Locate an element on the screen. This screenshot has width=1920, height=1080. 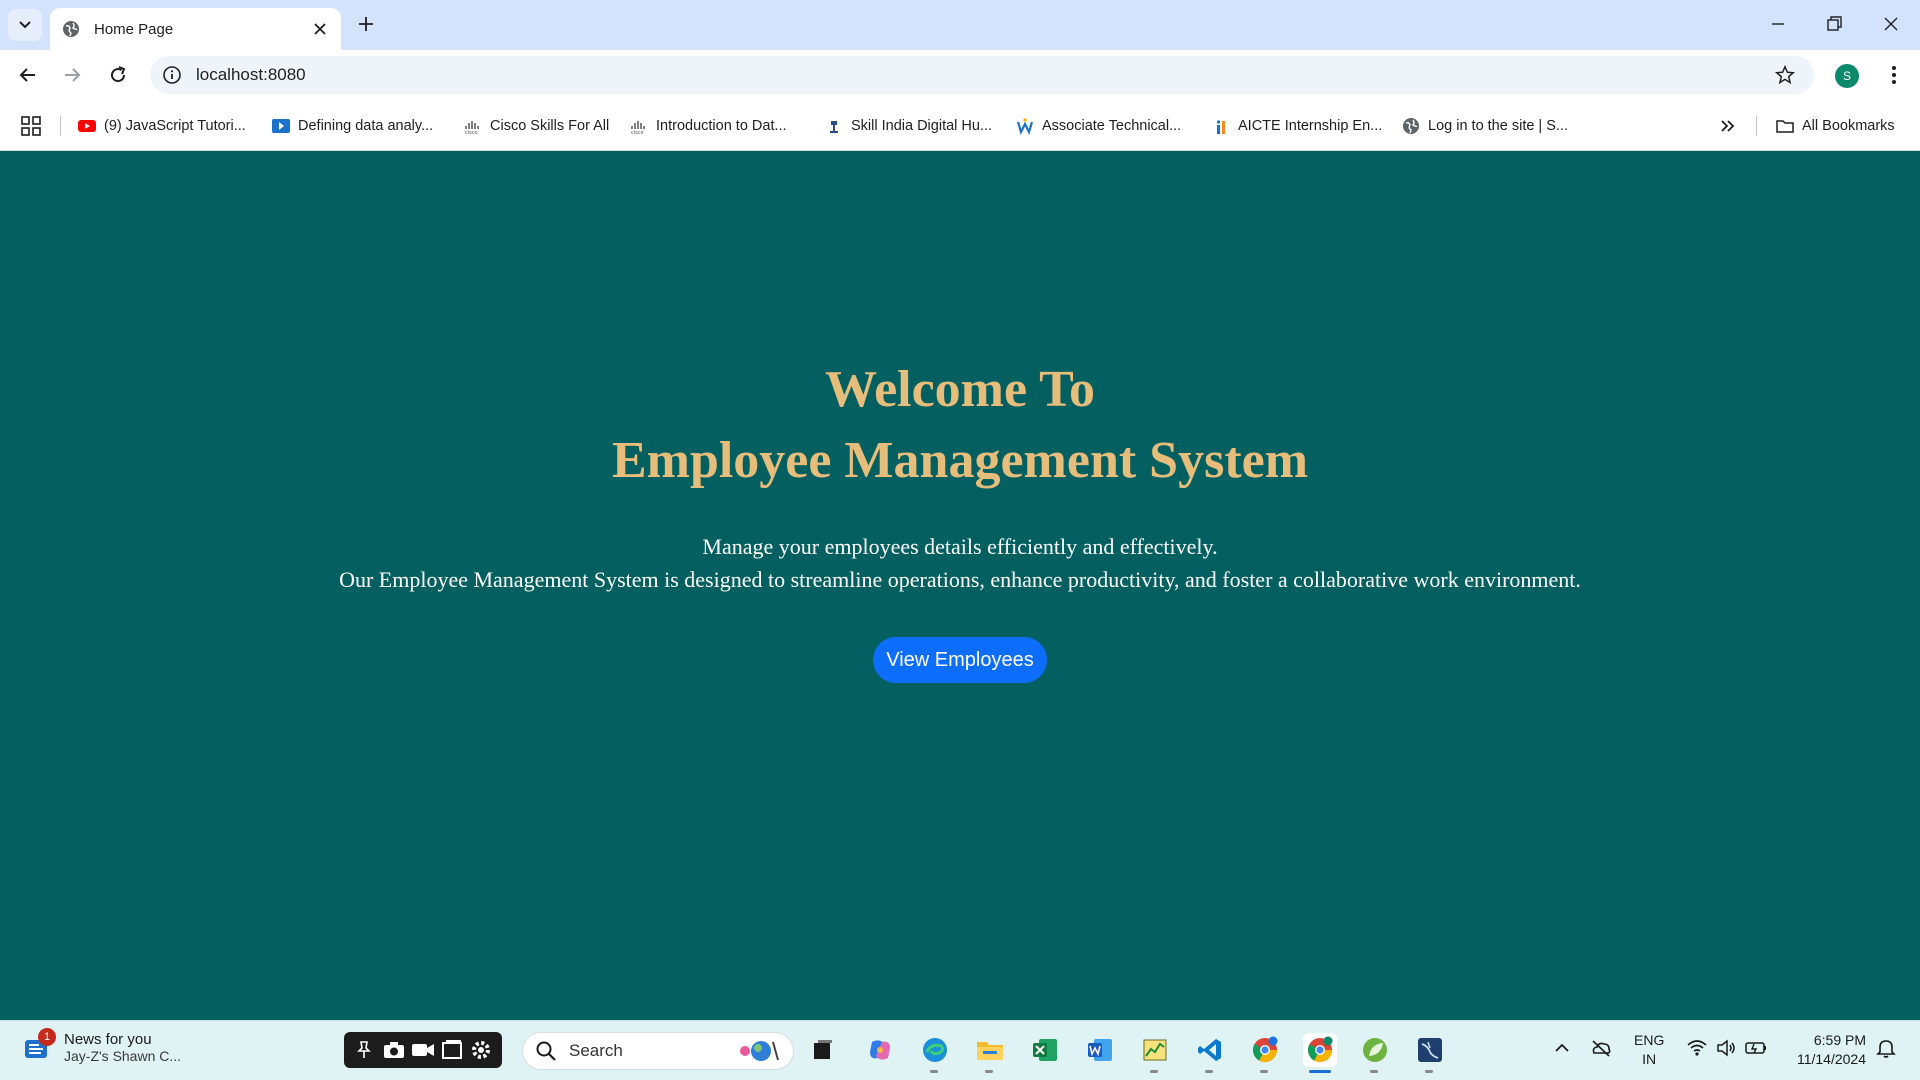
menu-kebab-icon is located at coordinates (1894, 75).